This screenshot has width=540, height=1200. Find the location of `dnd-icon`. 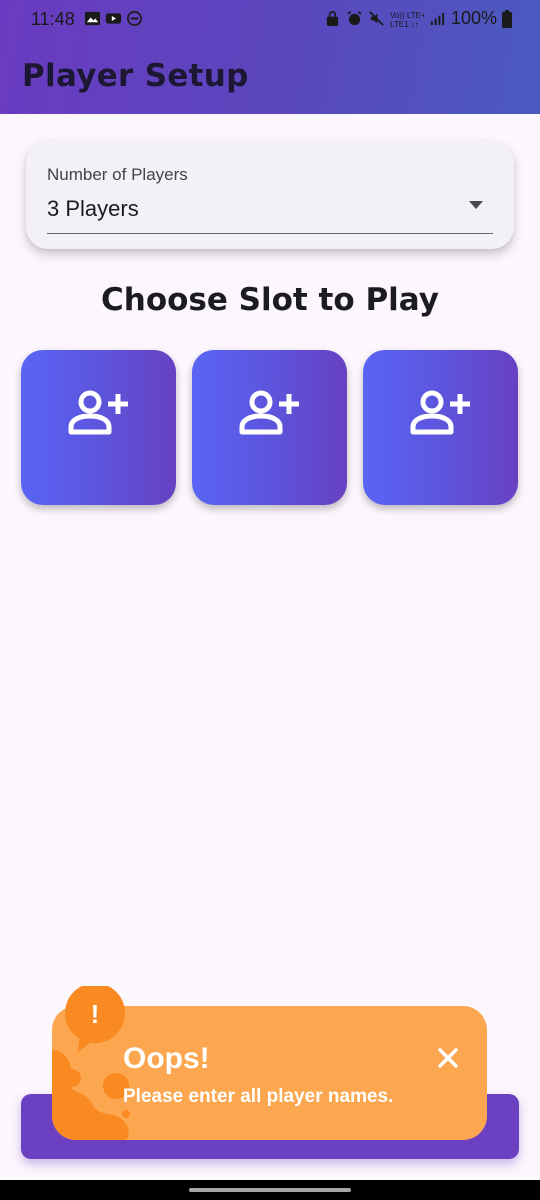

dnd-icon is located at coordinates (134, 18).